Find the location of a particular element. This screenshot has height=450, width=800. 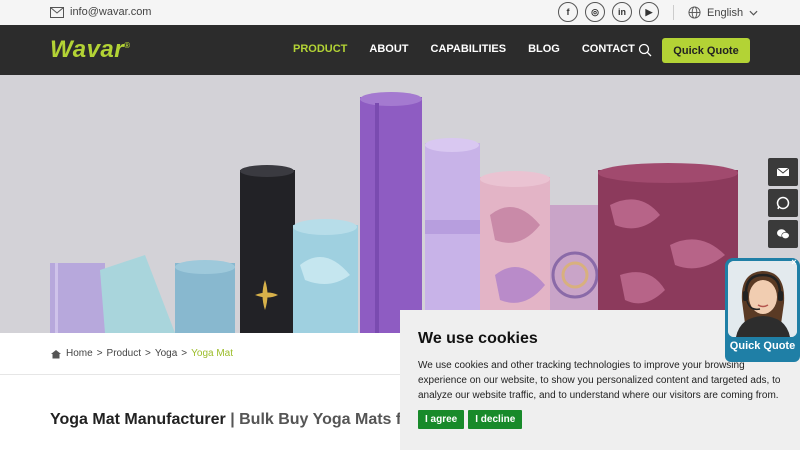

breadcrumb-yoga: Yoga is located at coordinates (166, 353).